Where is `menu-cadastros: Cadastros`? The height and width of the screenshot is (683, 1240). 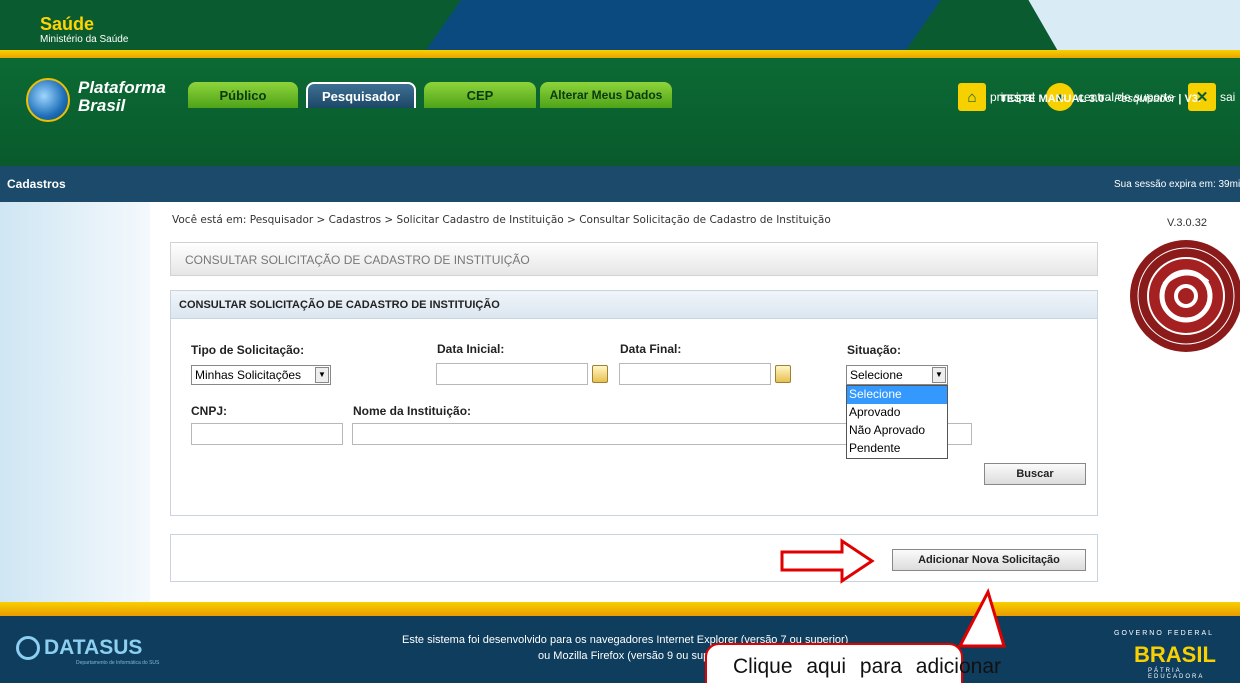
menu-cadastros: Cadastros is located at coordinates (36, 184).